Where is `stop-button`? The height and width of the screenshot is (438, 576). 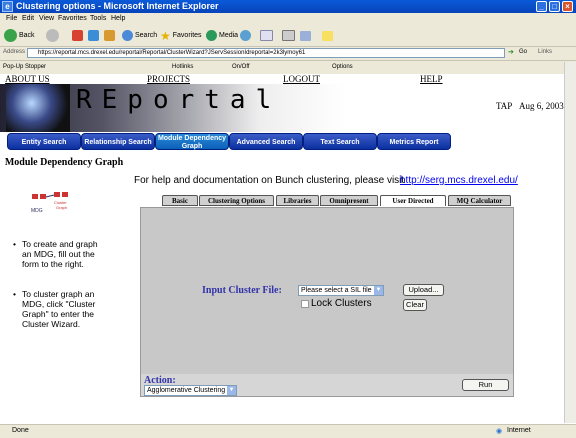
stop-button is located at coordinates (77, 35).